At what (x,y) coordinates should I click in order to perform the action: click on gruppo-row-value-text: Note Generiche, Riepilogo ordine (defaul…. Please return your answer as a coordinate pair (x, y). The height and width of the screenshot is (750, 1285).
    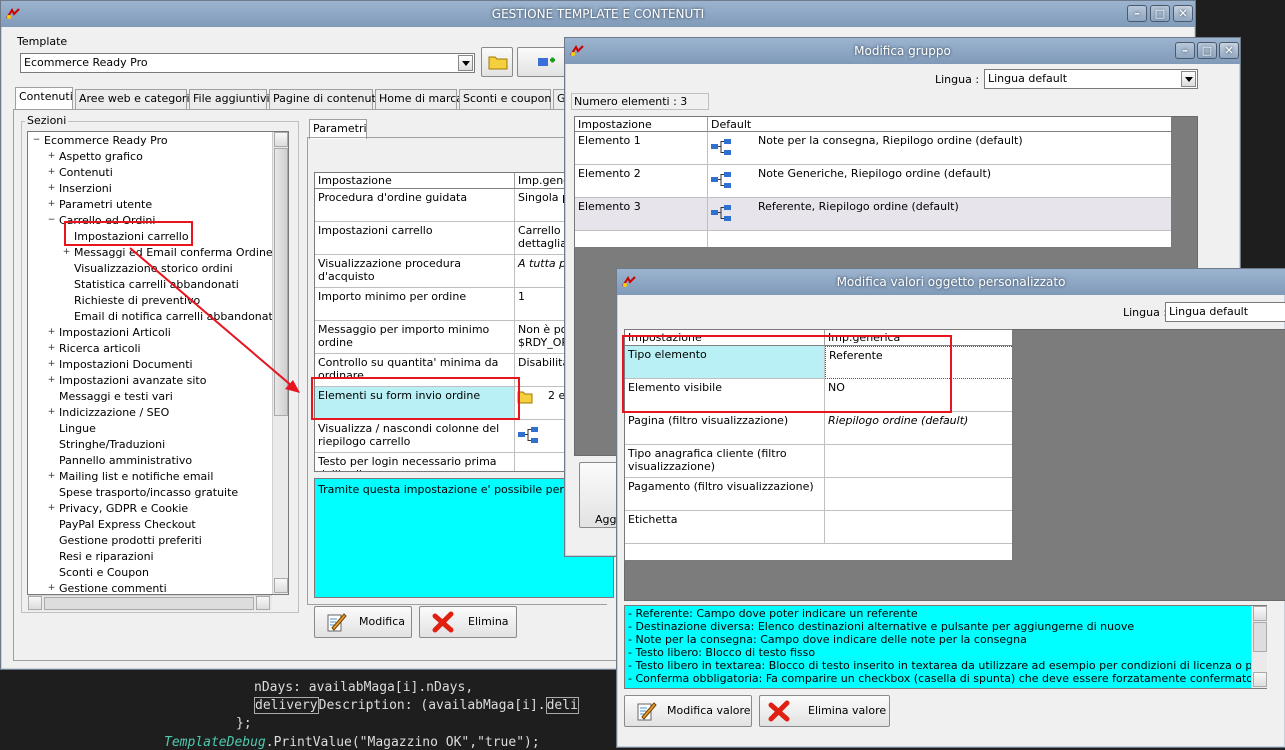
    Looking at the image, I should click on (875, 173).